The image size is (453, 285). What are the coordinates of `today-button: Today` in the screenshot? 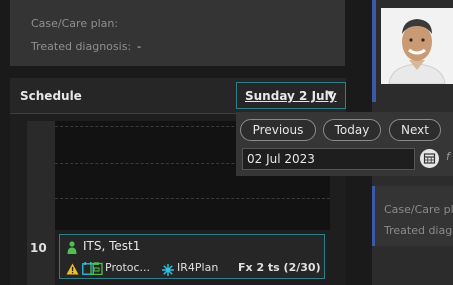 It's located at (352, 130).